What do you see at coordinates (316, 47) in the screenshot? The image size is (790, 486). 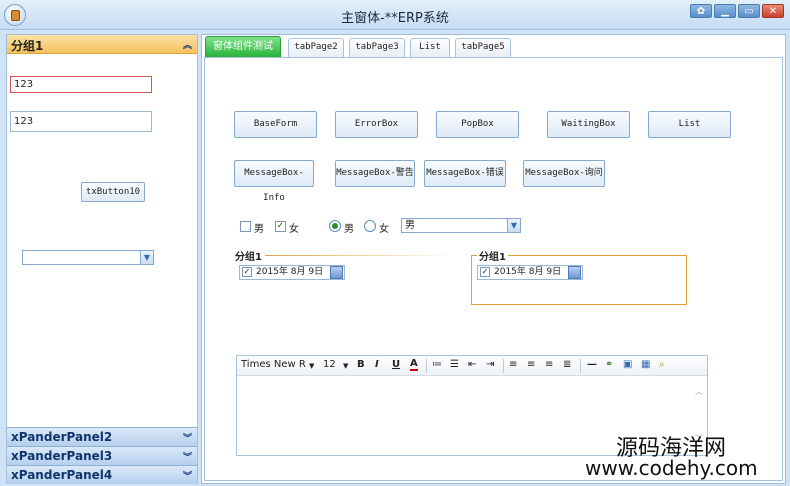 I see `tab-tabpage2: tabPage2` at bounding box center [316, 47].